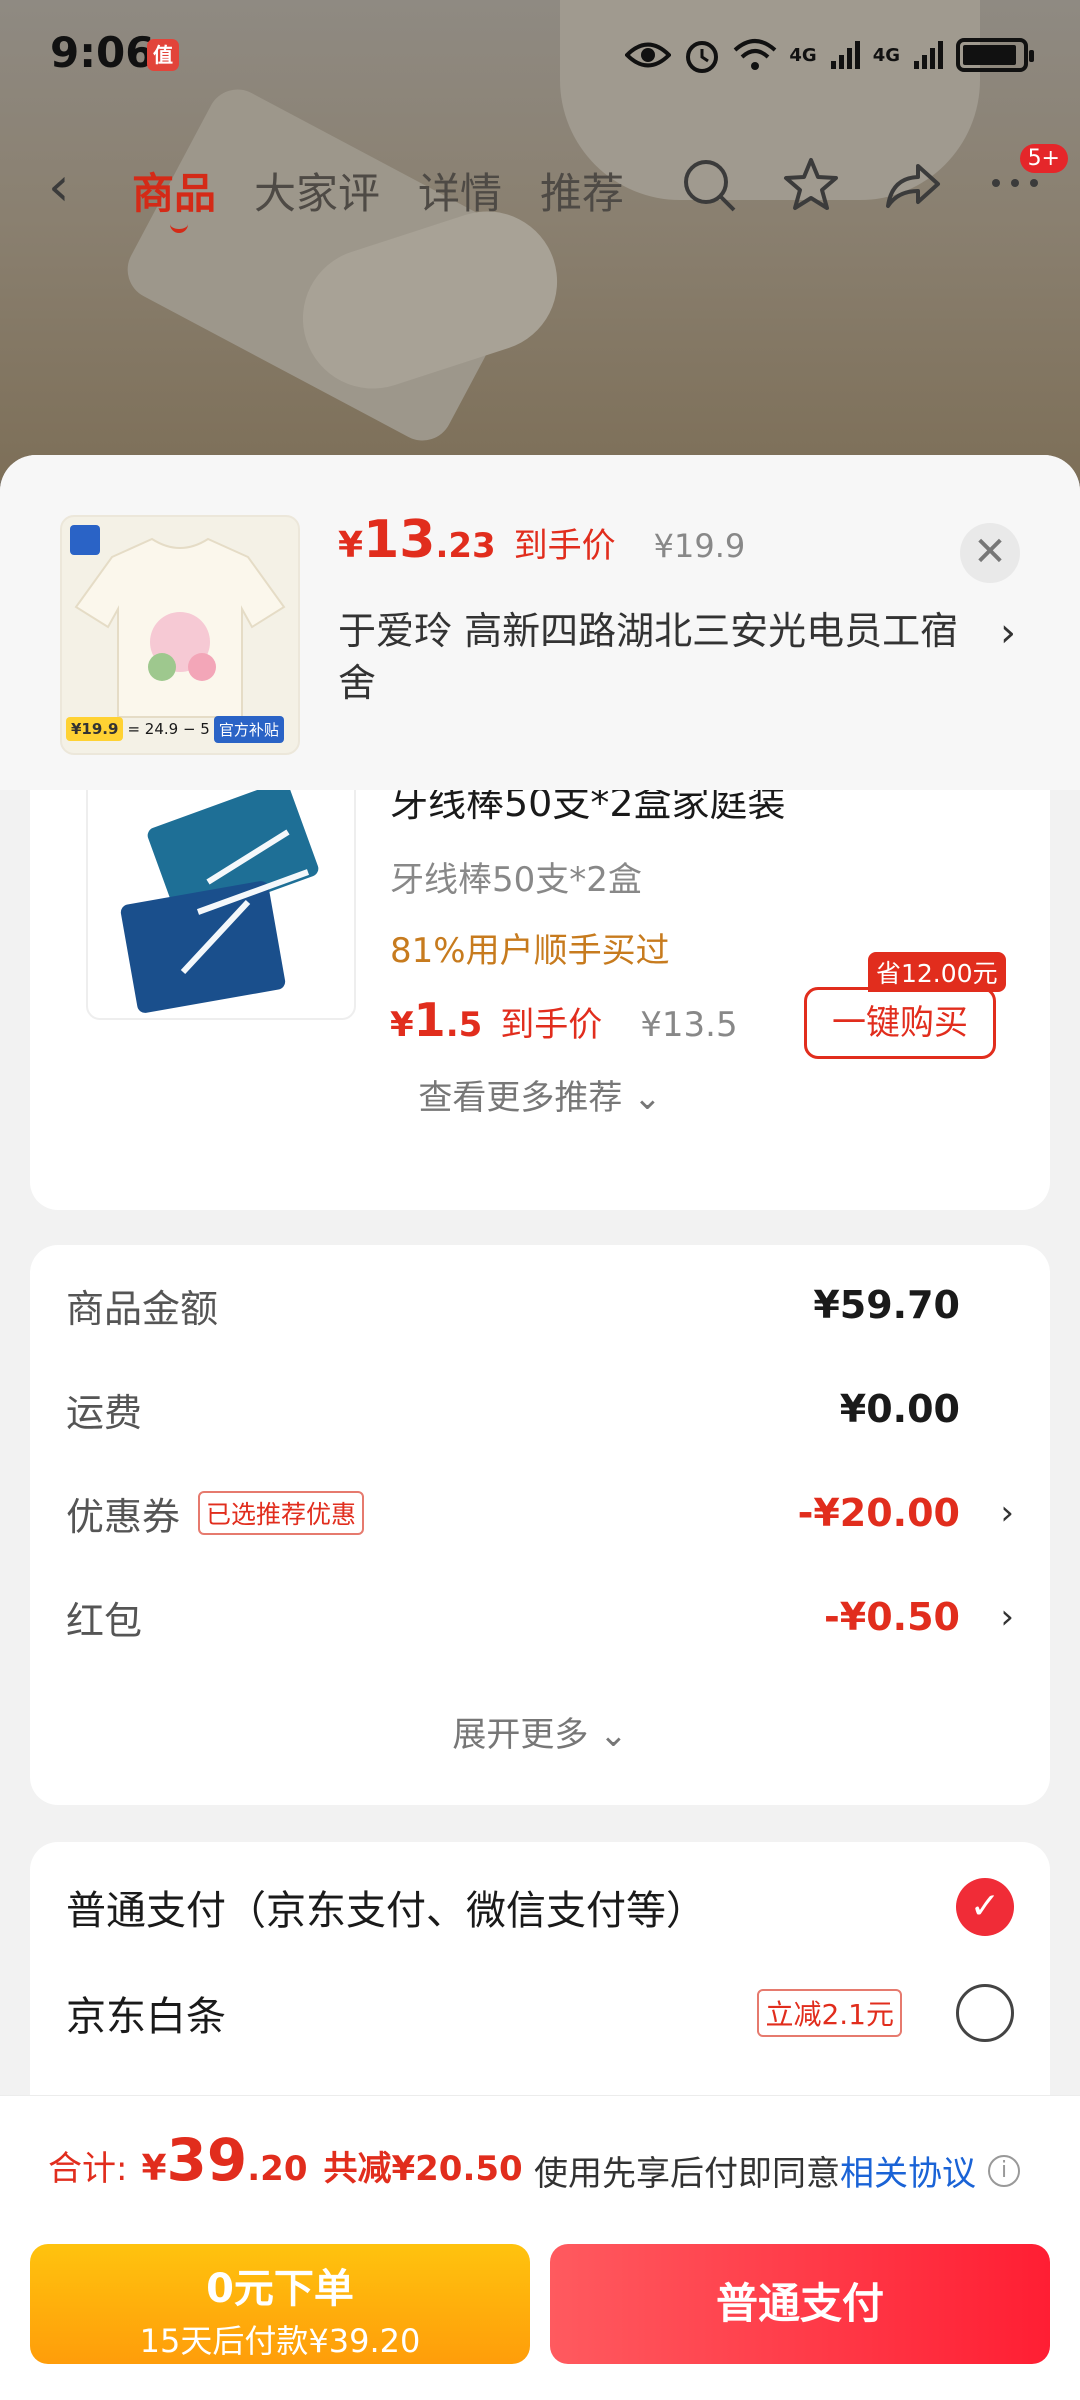  What do you see at coordinates (985, 2013) in the screenshot?
I see `radio-button` at bounding box center [985, 2013].